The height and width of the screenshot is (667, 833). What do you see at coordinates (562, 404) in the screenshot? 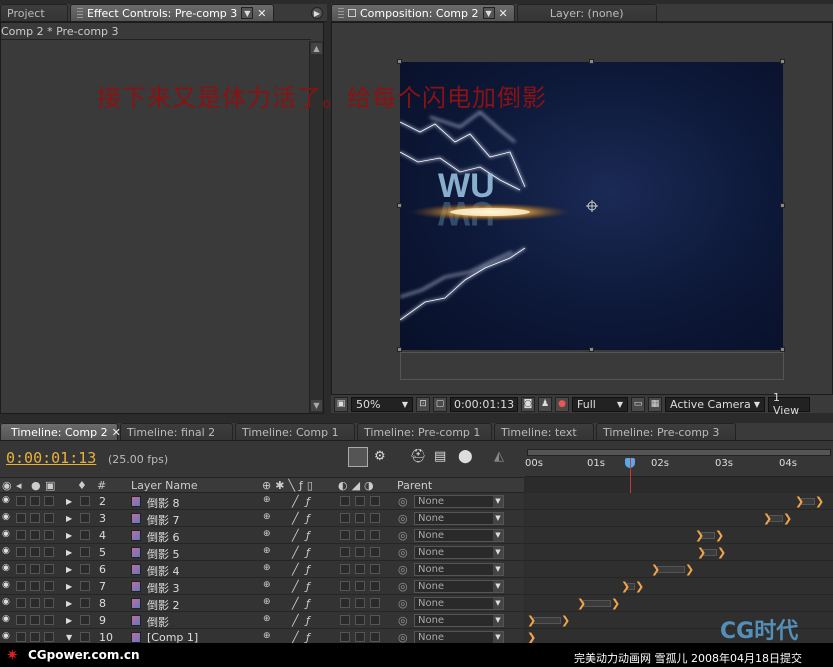
I see `channel-icon: ●` at bounding box center [562, 404].